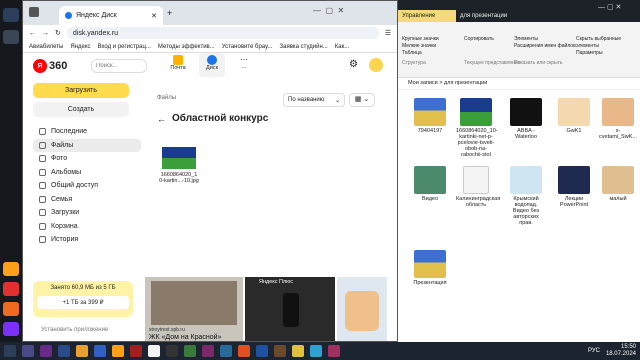  I want to click on sort-label: По названию, so click(306, 100).